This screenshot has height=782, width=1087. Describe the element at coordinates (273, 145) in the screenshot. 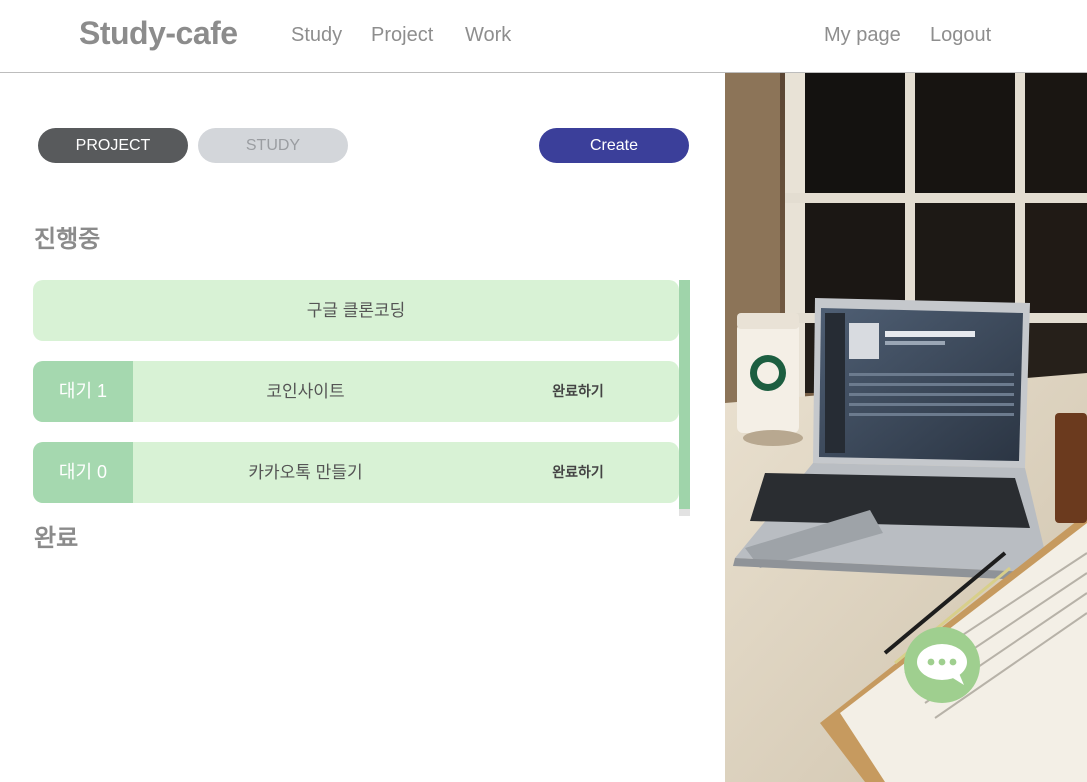

I see `tab-study: STUDY` at that location.